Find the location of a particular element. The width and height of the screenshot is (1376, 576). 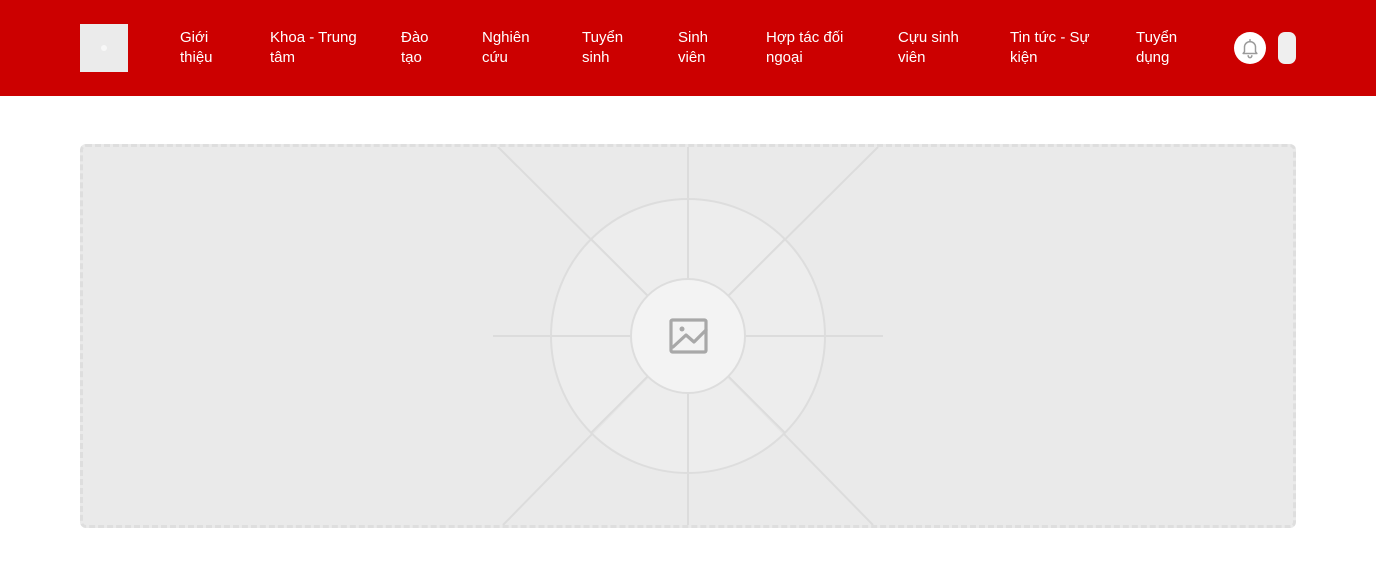

user-menu-button is located at coordinates (1287, 48).